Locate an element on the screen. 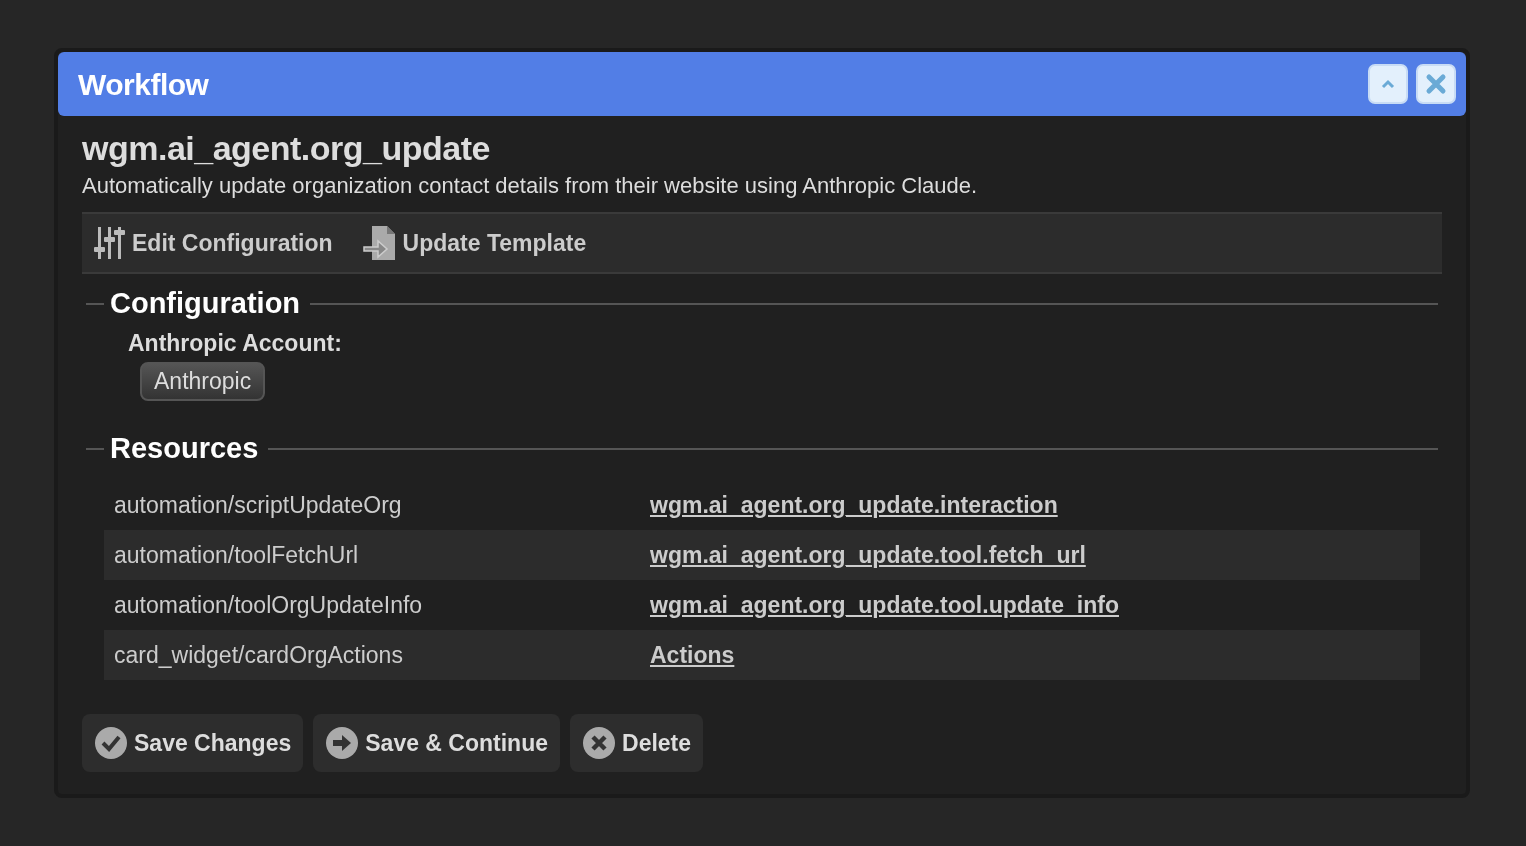 Image resolution: width=1526 pixels, height=846 pixels. chevron-up-icon is located at coordinates (1388, 84).